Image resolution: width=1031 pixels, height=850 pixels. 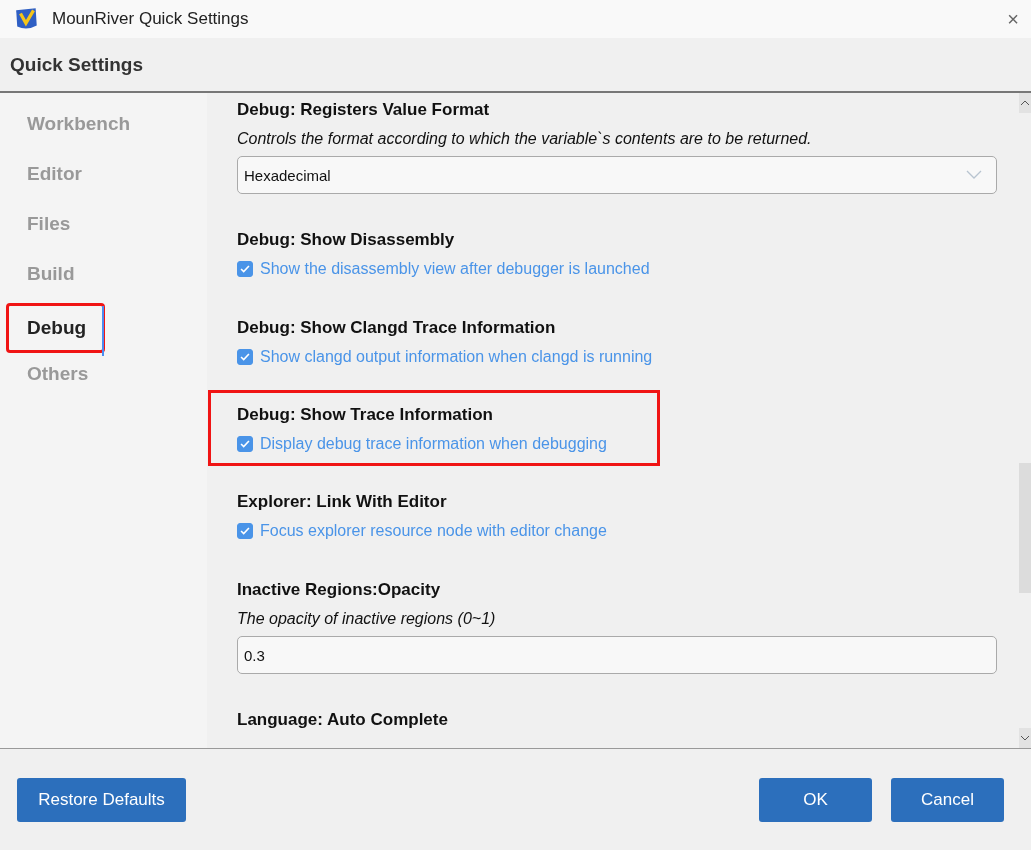 What do you see at coordinates (617, 655) in the screenshot?
I see `opacity-field: 0.3` at bounding box center [617, 655].